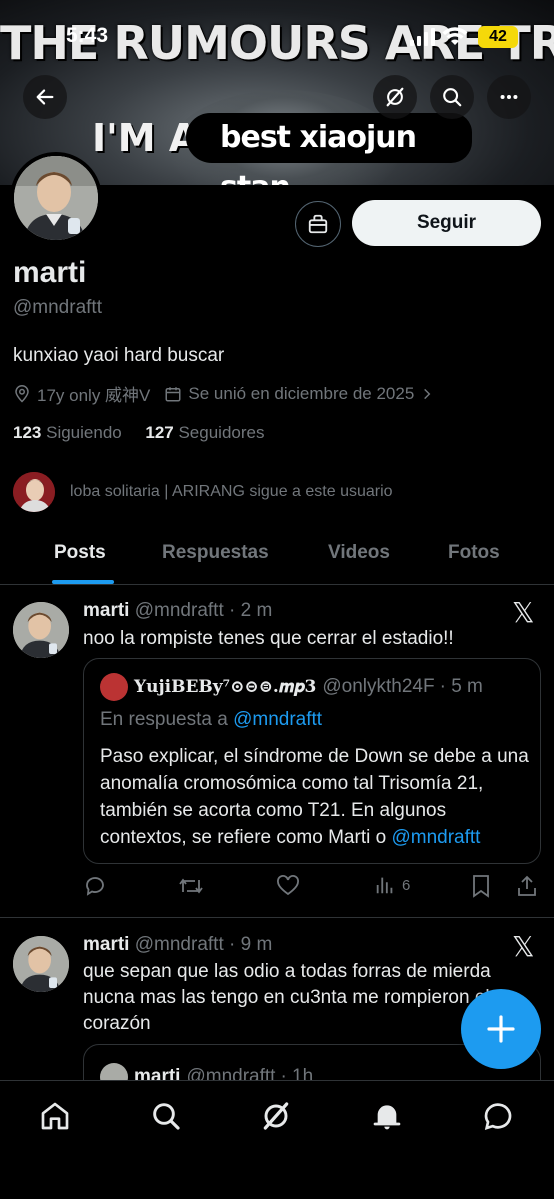  I want to click on share-icon, so click(527, 885).